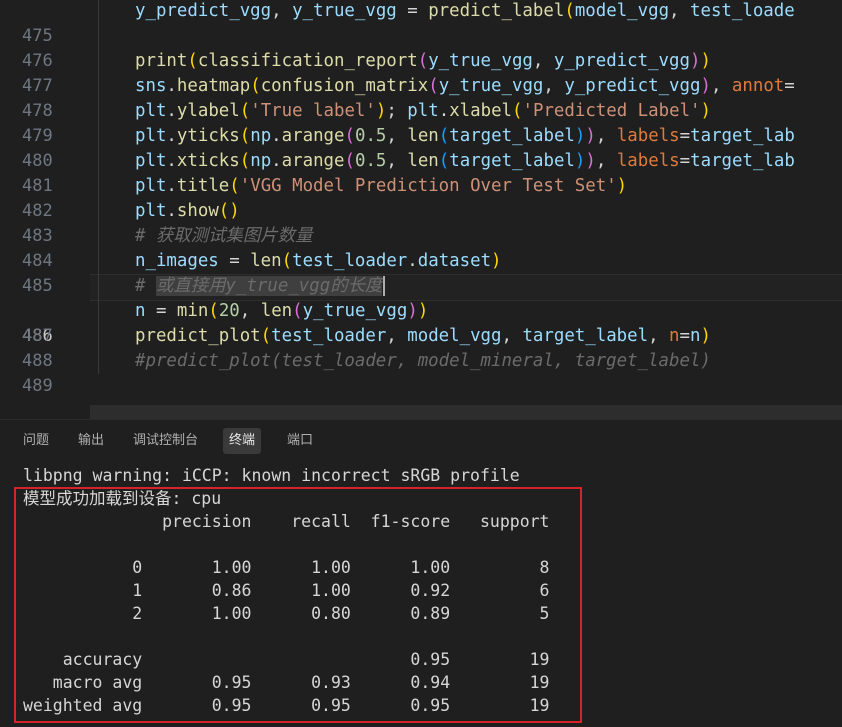 Image resolution: width=842 pixels, height=727 pixels. I want to click on tab-terminal: 终端, so click(242, 441).